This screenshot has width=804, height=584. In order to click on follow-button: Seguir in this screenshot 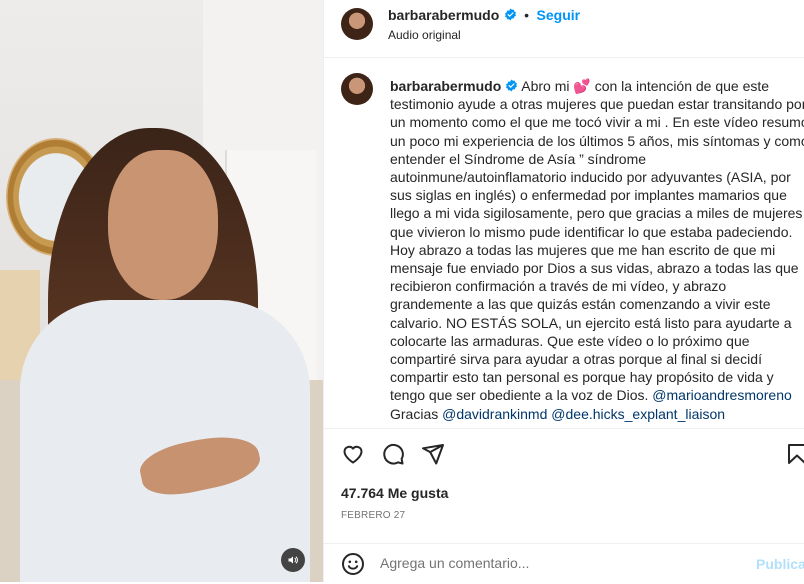, I will do `click(559, 15)`.